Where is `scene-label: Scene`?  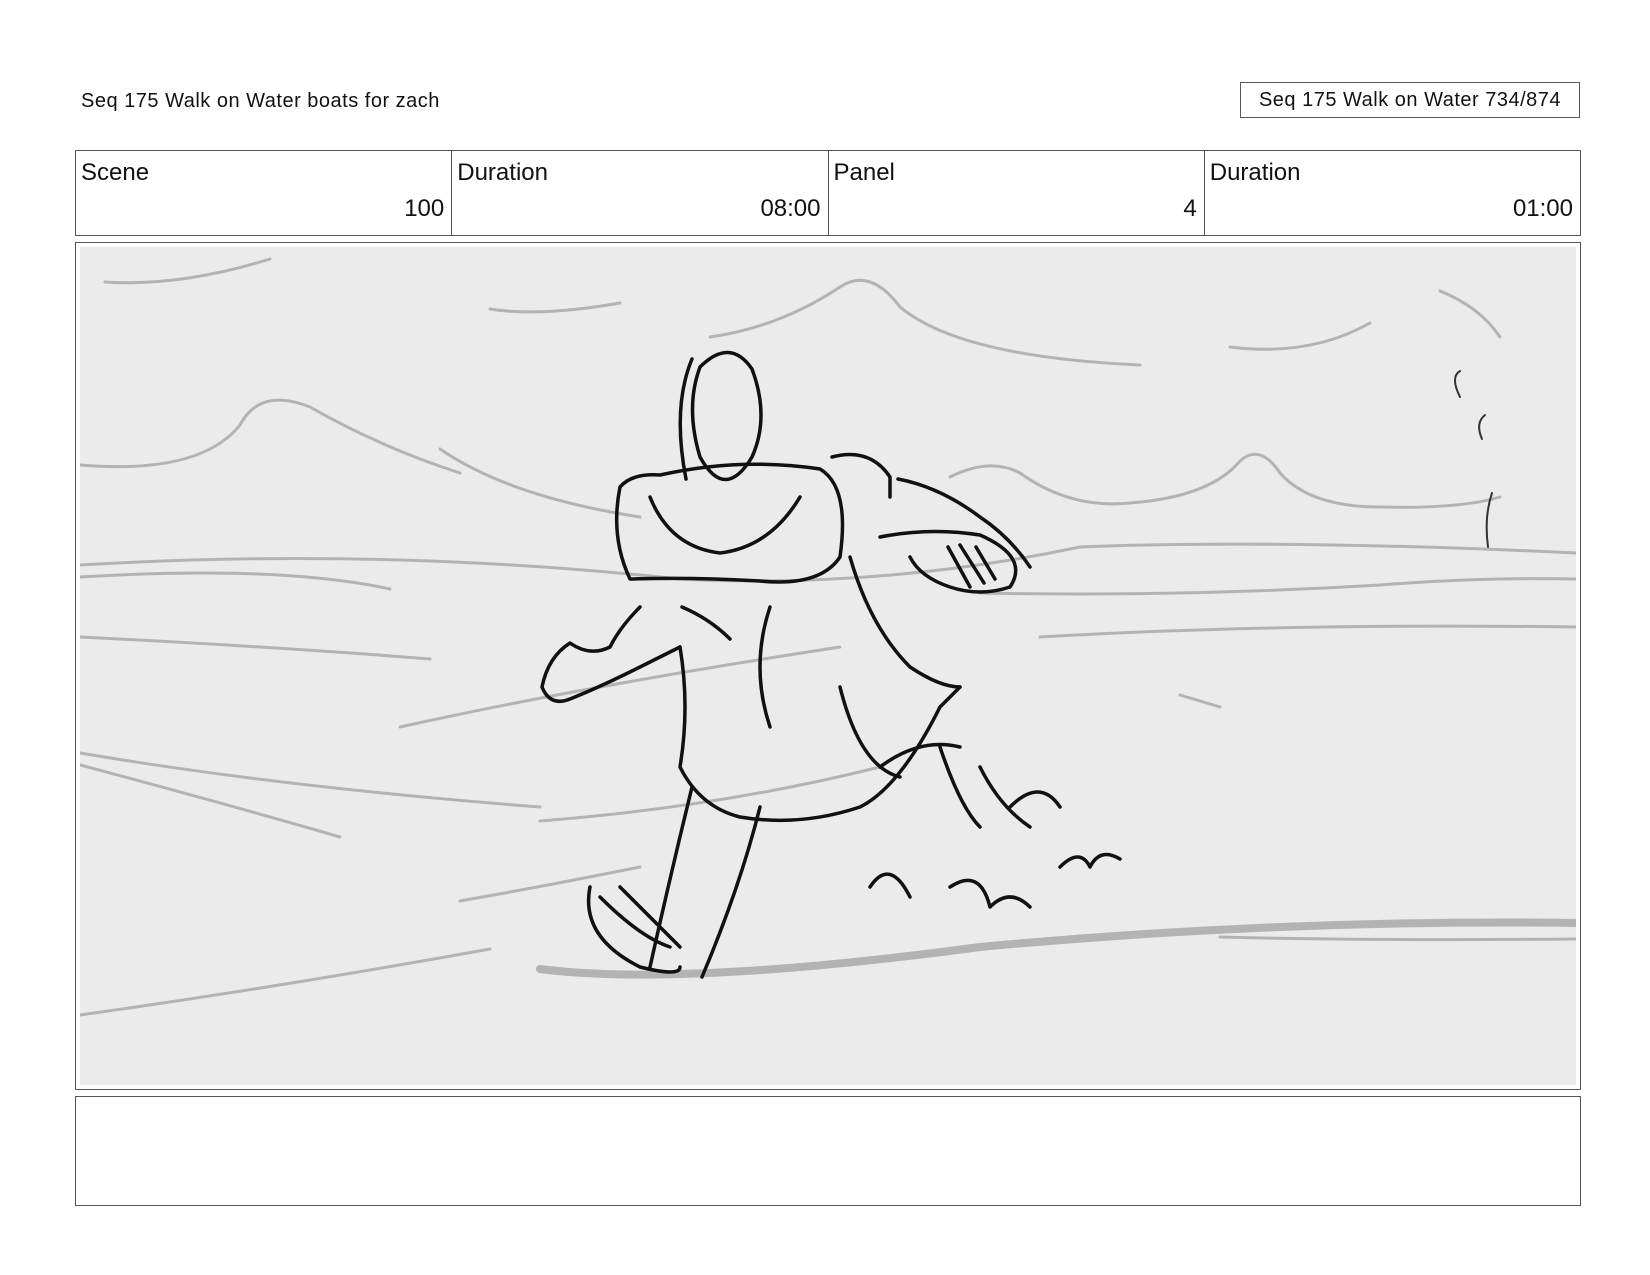 scene-label: Scene is located at coordinates (115, 172).